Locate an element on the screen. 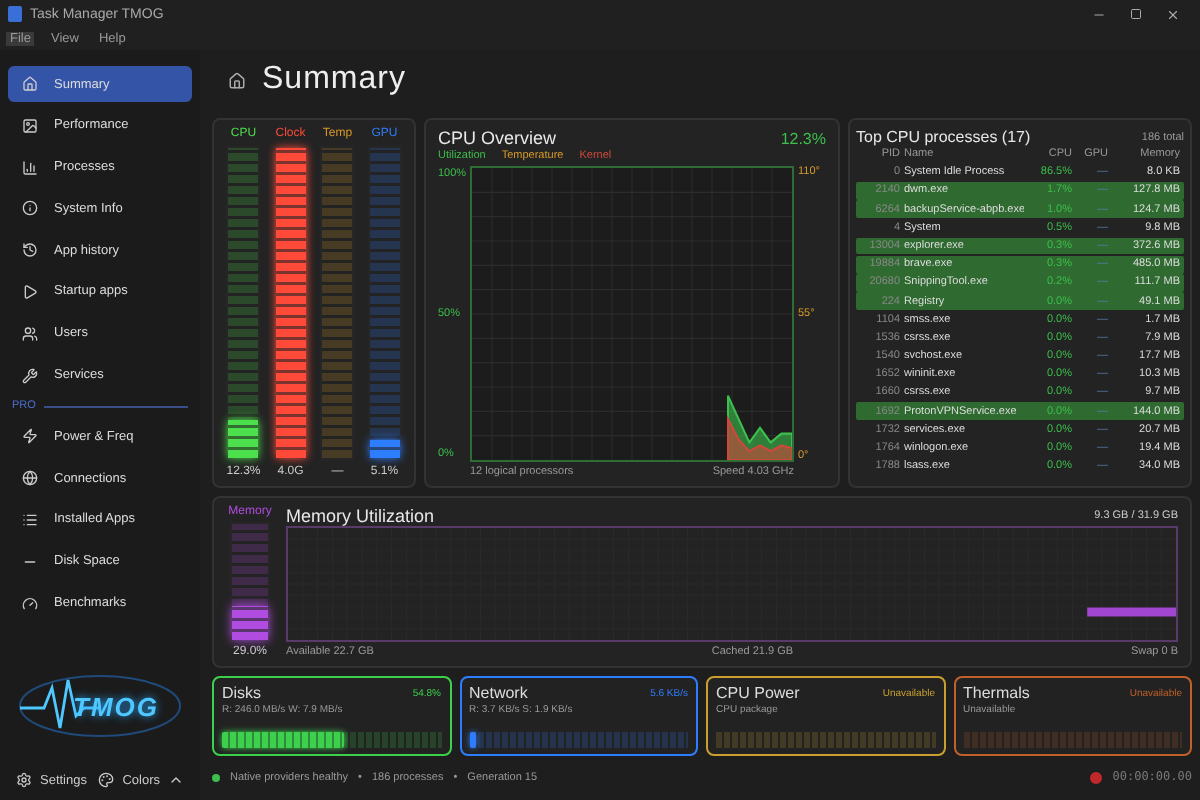 The image size is (1200, 800). image-icon is located at coordinates (30, 125).